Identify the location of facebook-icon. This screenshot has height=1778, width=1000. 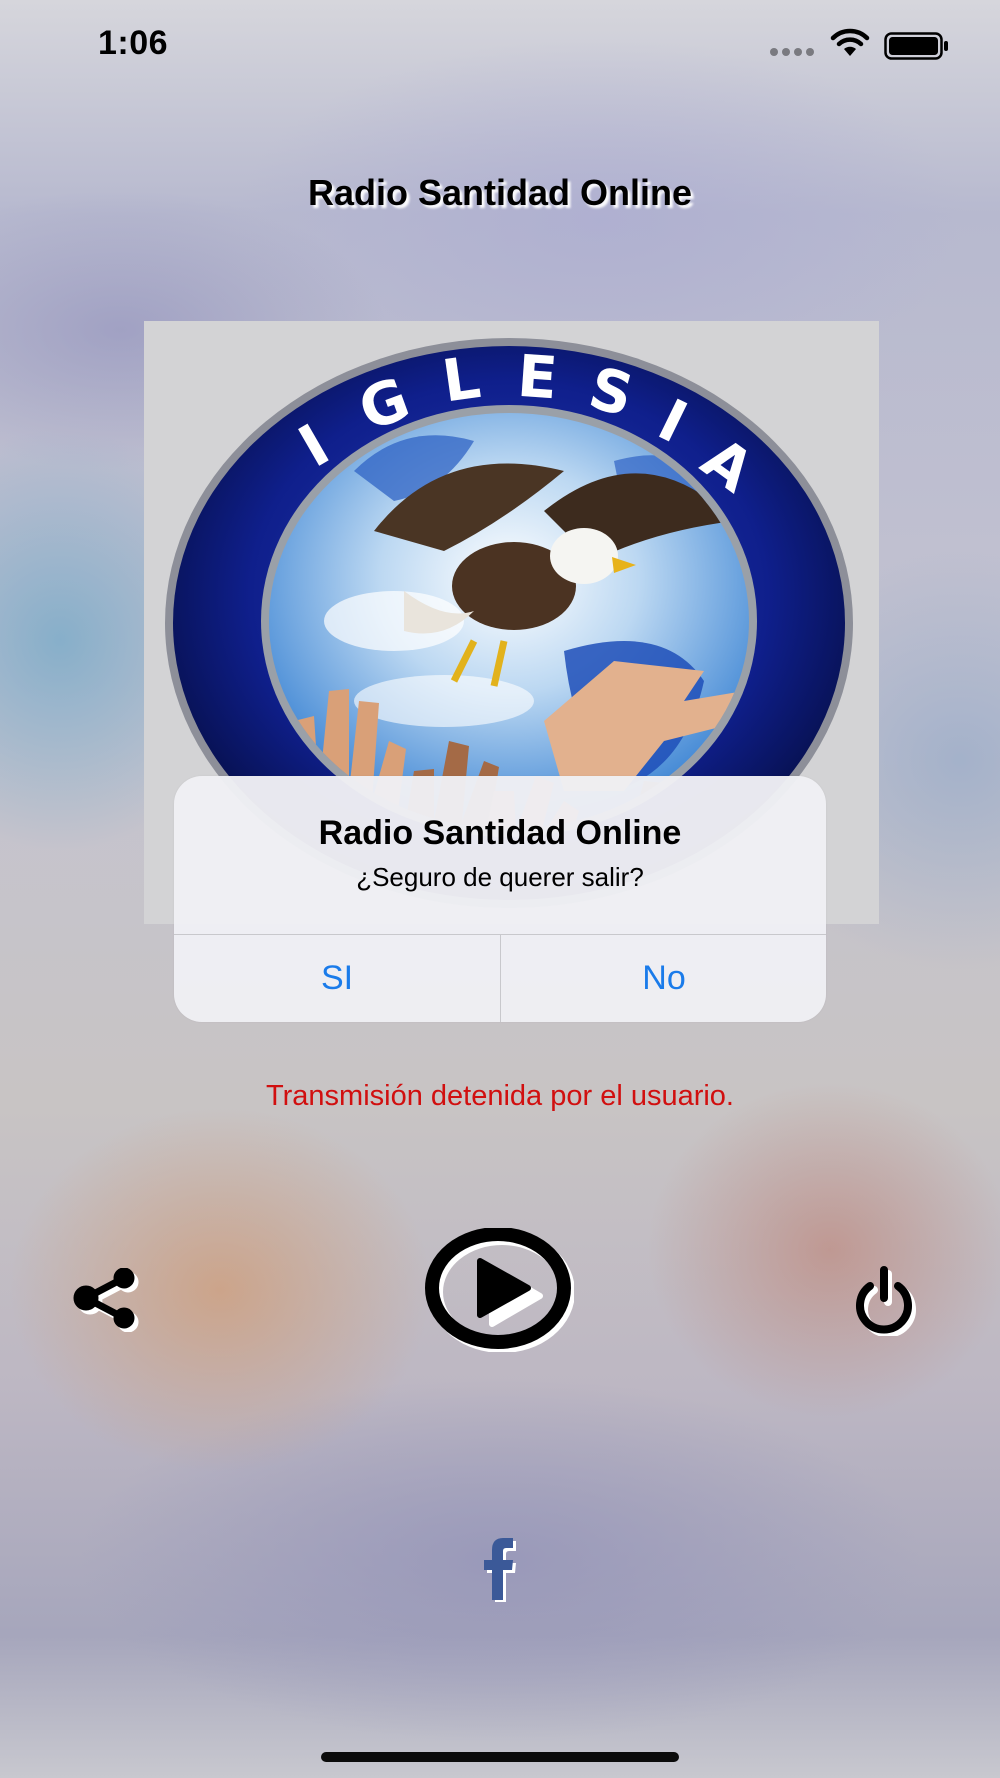
(500, 1569).